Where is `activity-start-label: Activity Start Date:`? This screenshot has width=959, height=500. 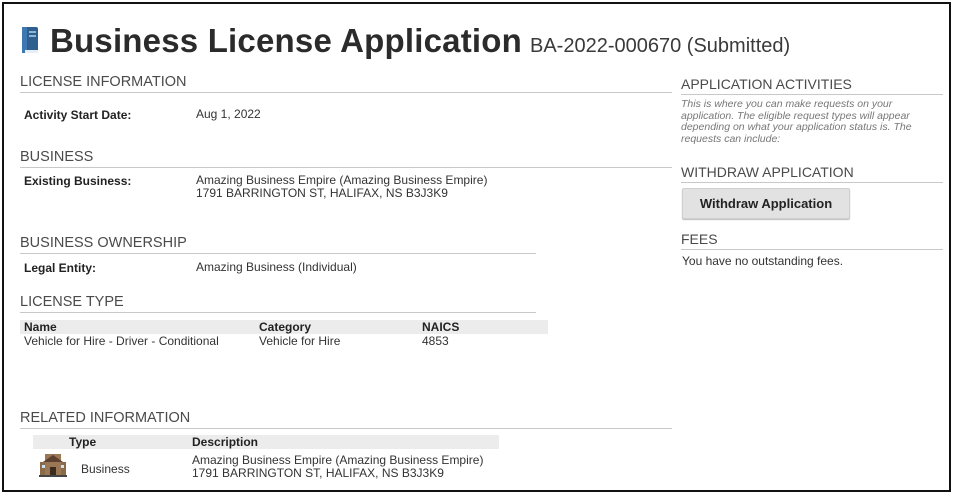 activity-start-label: Activity Start Date: is located at coordinates (78, 115).